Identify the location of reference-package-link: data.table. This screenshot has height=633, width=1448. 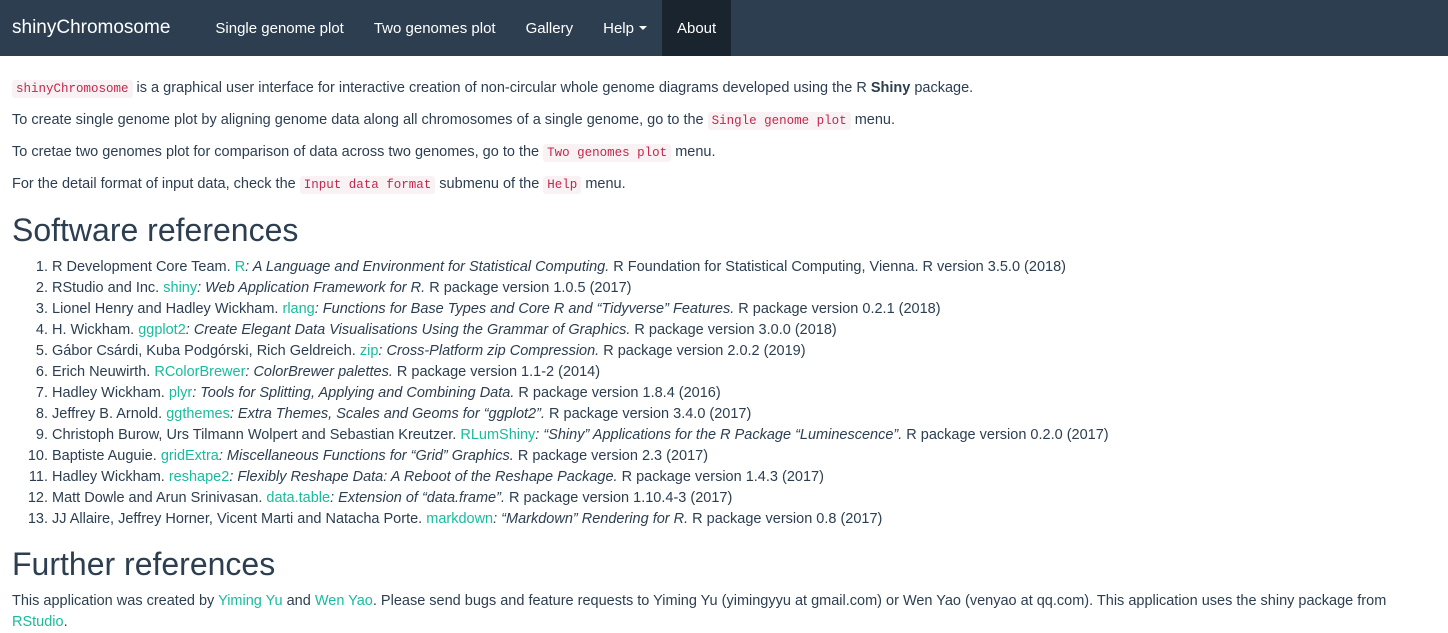
(298, 498).